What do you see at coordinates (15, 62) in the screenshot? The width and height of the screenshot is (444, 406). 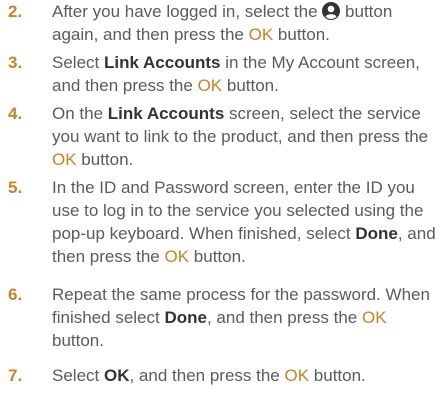 I see `step-number: 3.` at bounding box center [15, 62].